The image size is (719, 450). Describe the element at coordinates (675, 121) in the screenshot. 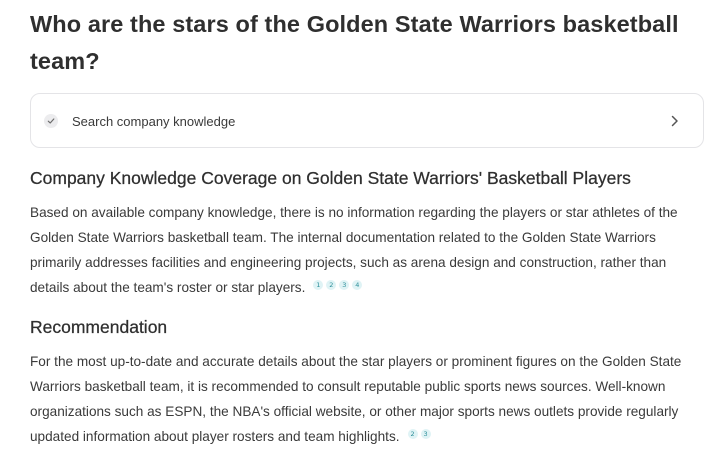

I see `chevron-right-icon` at that location.